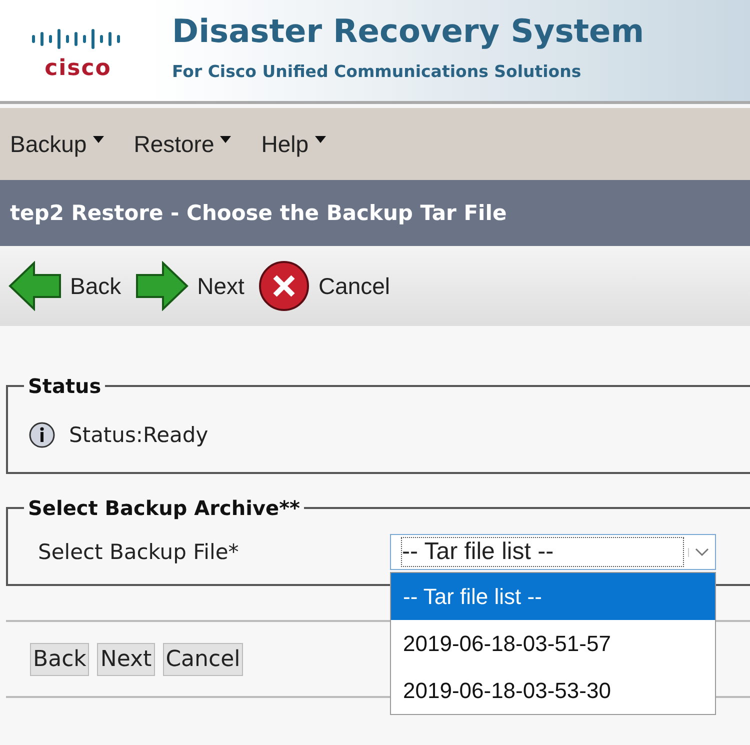  I want to click on form-button: Cancel, so click(203, 659).